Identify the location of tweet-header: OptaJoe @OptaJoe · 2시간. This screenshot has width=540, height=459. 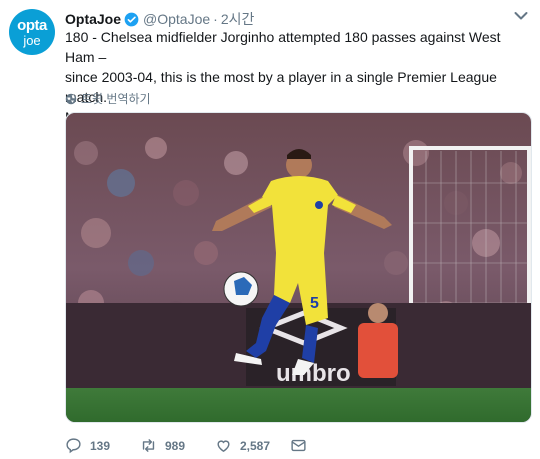
(159, 19).